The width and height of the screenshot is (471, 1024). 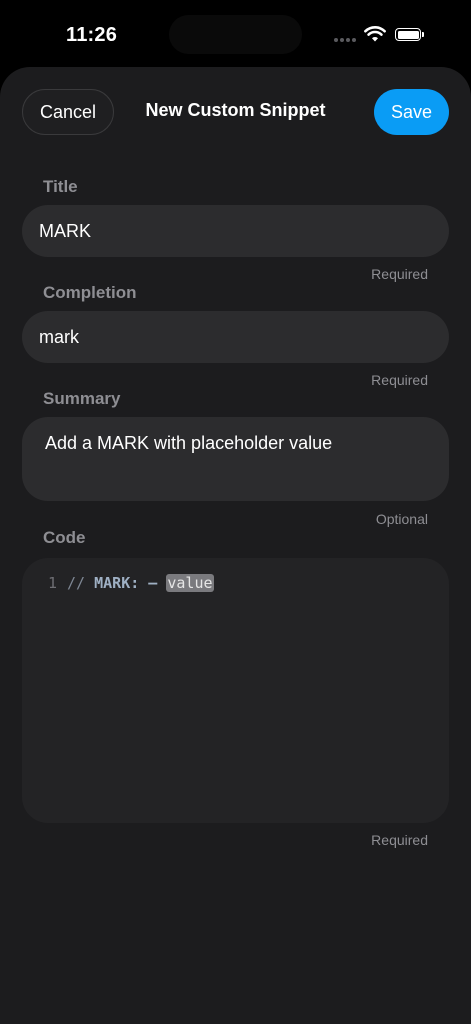 I want to click on completion-label: Completion, so click(x=90, y=292).